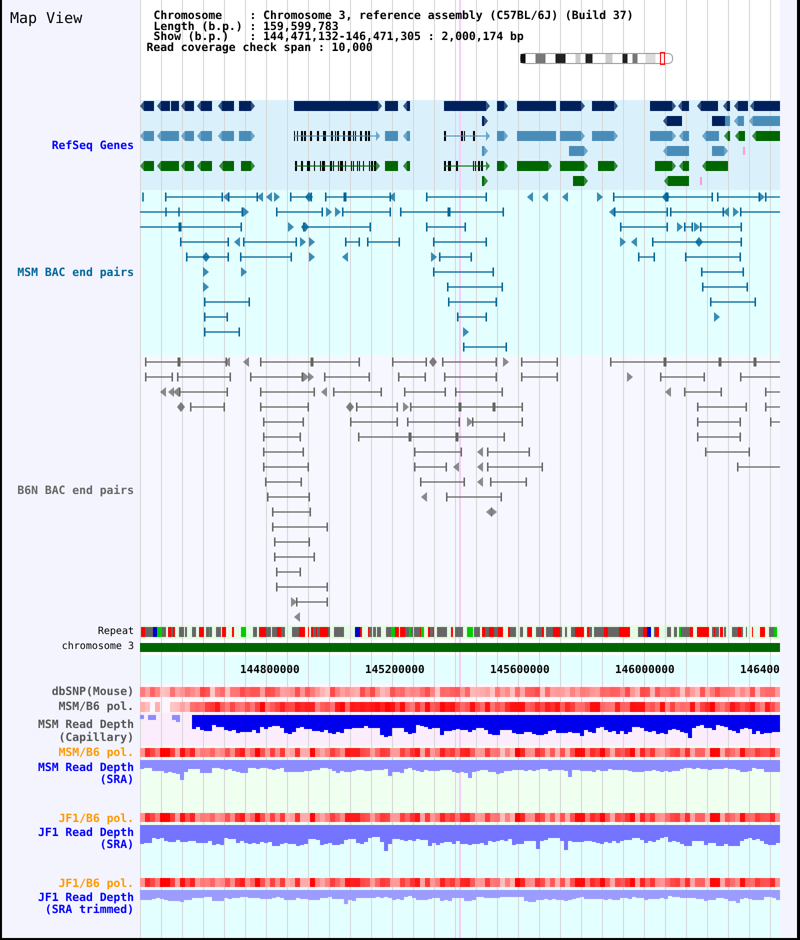 The height and width of the screenshot is (940, 800). I want to click on ruler-tick-label: 146400, so click(760, 669).